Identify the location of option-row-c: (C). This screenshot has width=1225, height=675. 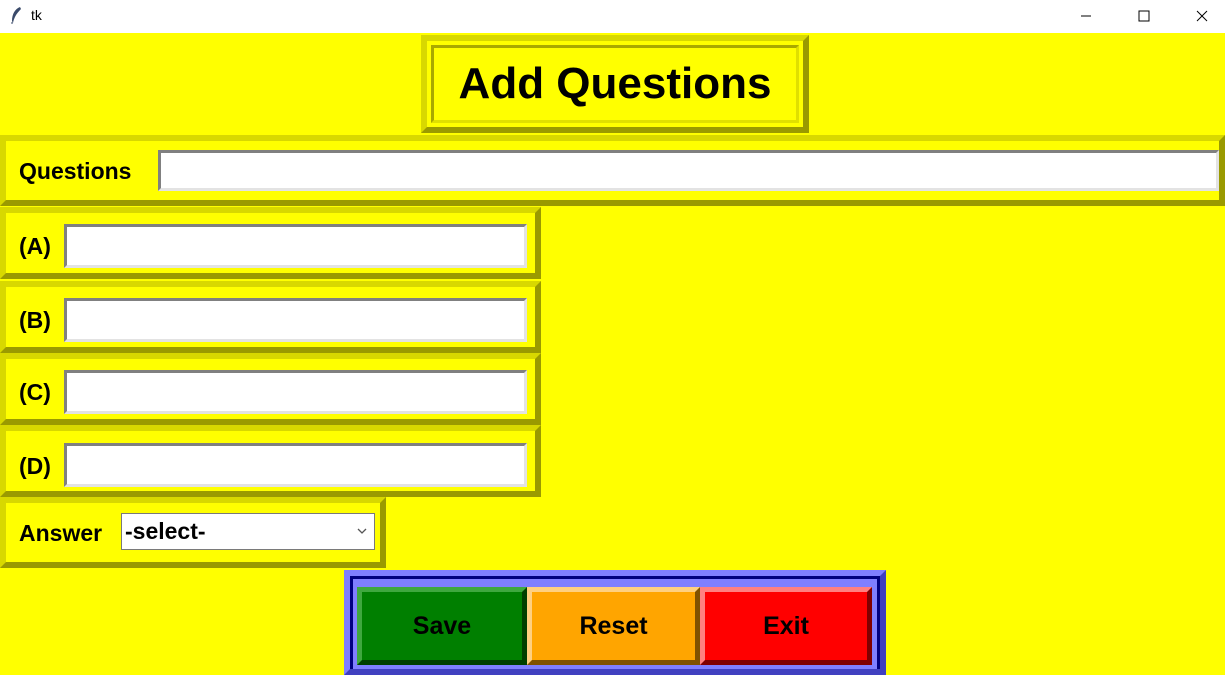
(270, 389).